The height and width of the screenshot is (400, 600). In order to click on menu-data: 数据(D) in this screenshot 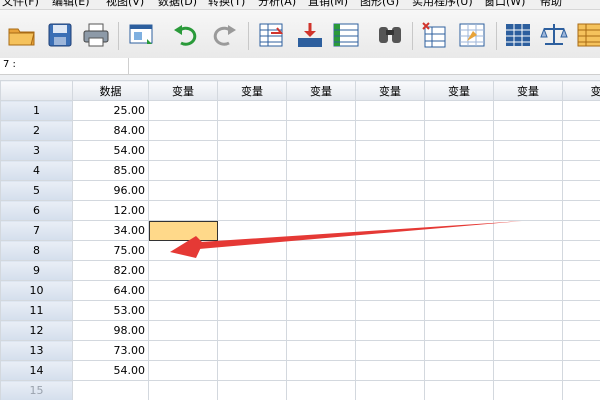, I will do `click(177, 4)`.